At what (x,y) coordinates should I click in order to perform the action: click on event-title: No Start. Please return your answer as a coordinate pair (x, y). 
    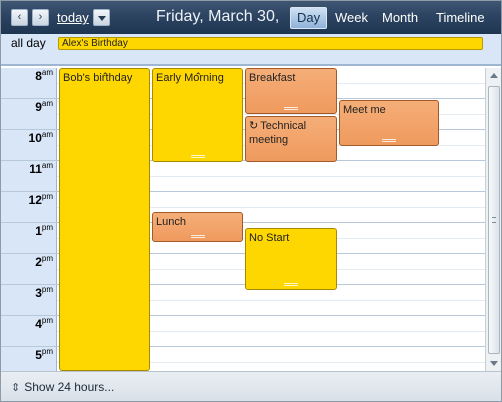
    Looking at the image, I should click on (269, 238).